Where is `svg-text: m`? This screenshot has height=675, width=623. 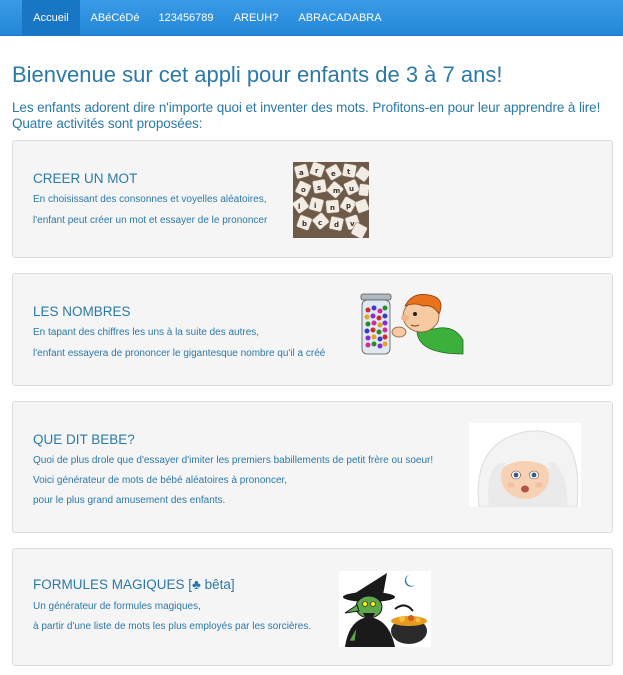 svg-text: m is located at coordinates (336, 191).